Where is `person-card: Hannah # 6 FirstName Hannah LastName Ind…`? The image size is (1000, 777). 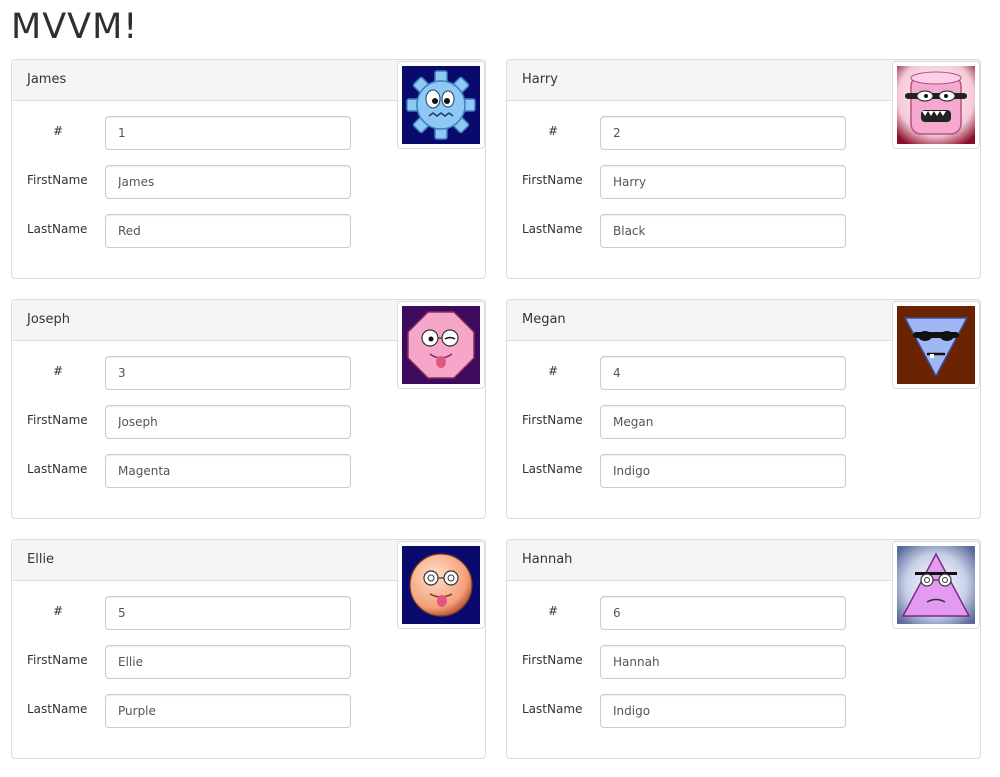
person-card: Hannah # 6 FirstName Hannah LastName Ind… is located at coordinates (743, 649).